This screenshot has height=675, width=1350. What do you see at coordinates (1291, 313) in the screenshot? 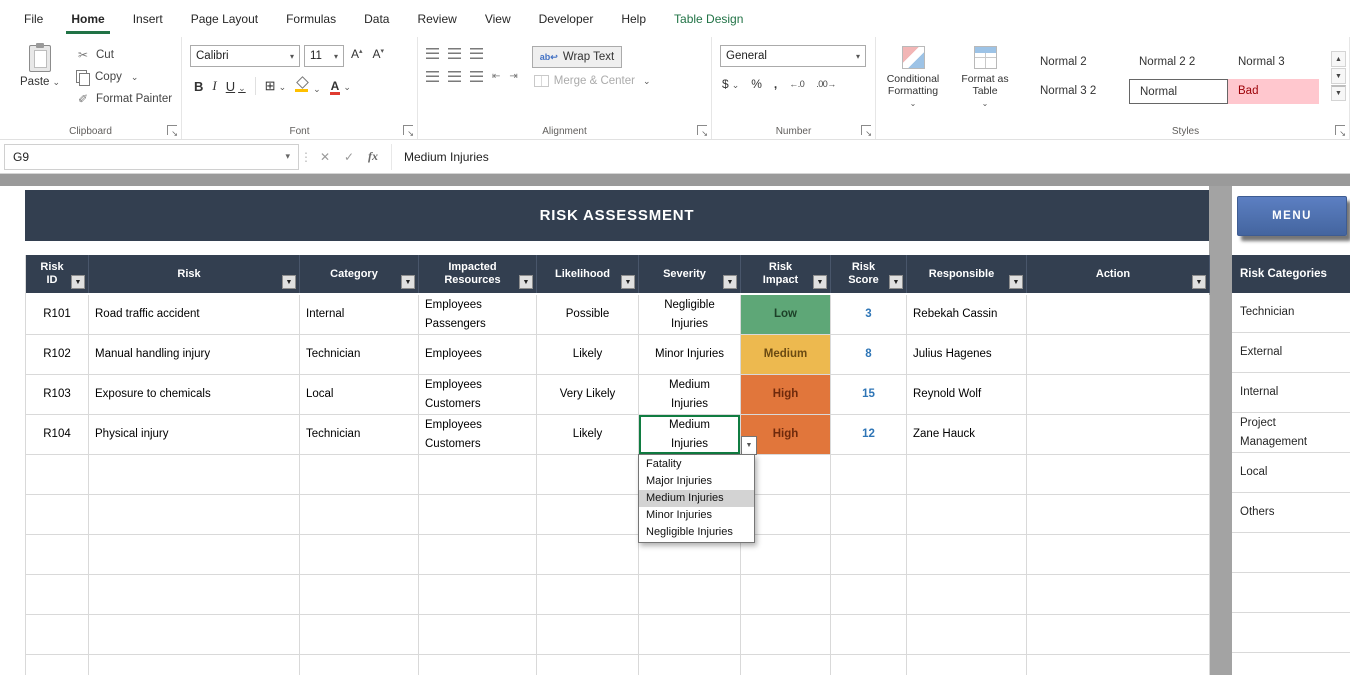
I see `risk-category-cell: Technician` at bounding box center [1291, 313].